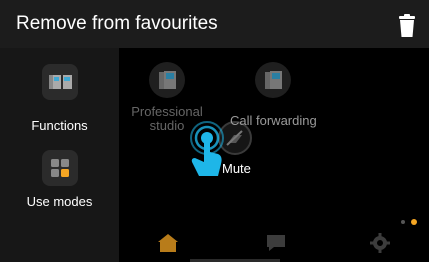 The image size is (429, 262). Describe the element at coordinates (60, 168) in the screenshot. I see `use-modes-grid-icon` at that location.